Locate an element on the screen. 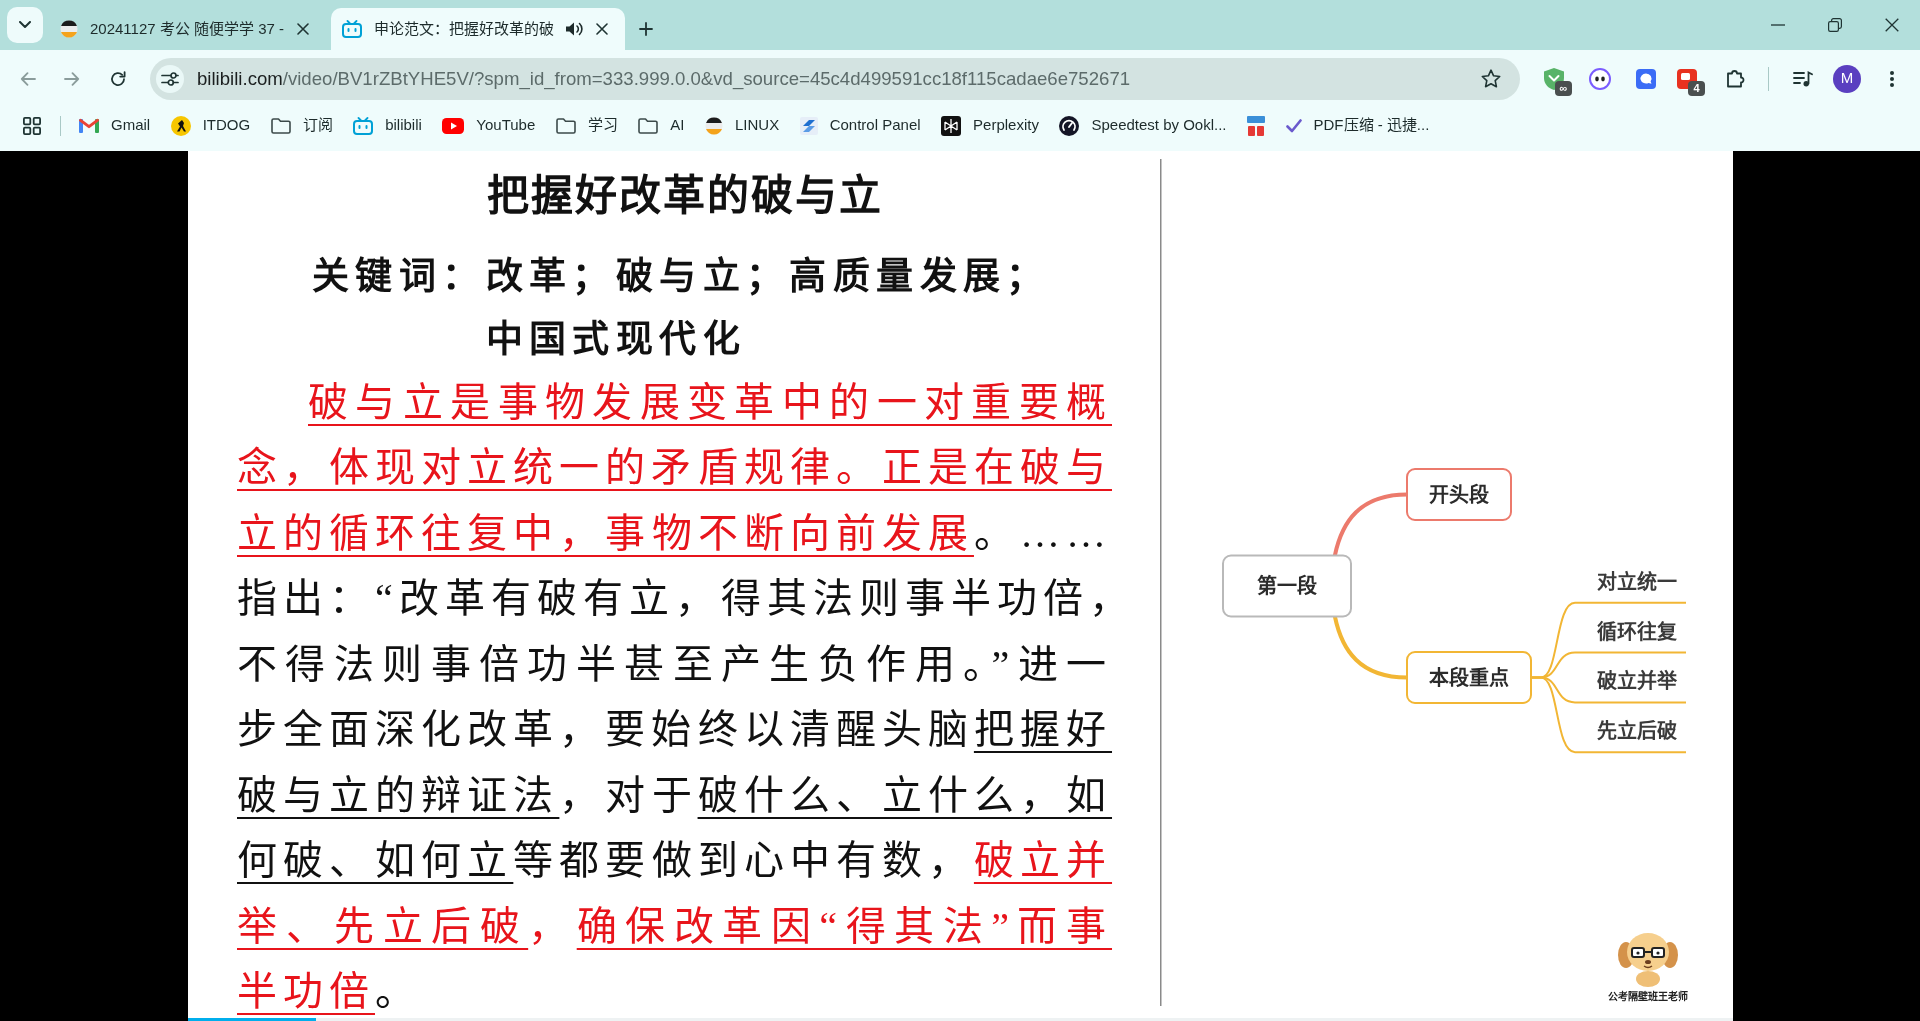 The image size is (1920, 1021). site-info-button is located at coordinates (170, 78).